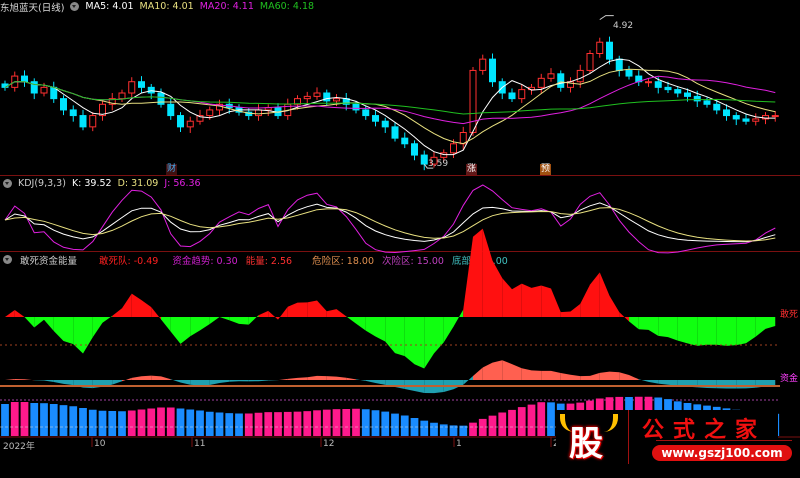  I want to click on logo-bull-icon: 股, so click(589, 439).